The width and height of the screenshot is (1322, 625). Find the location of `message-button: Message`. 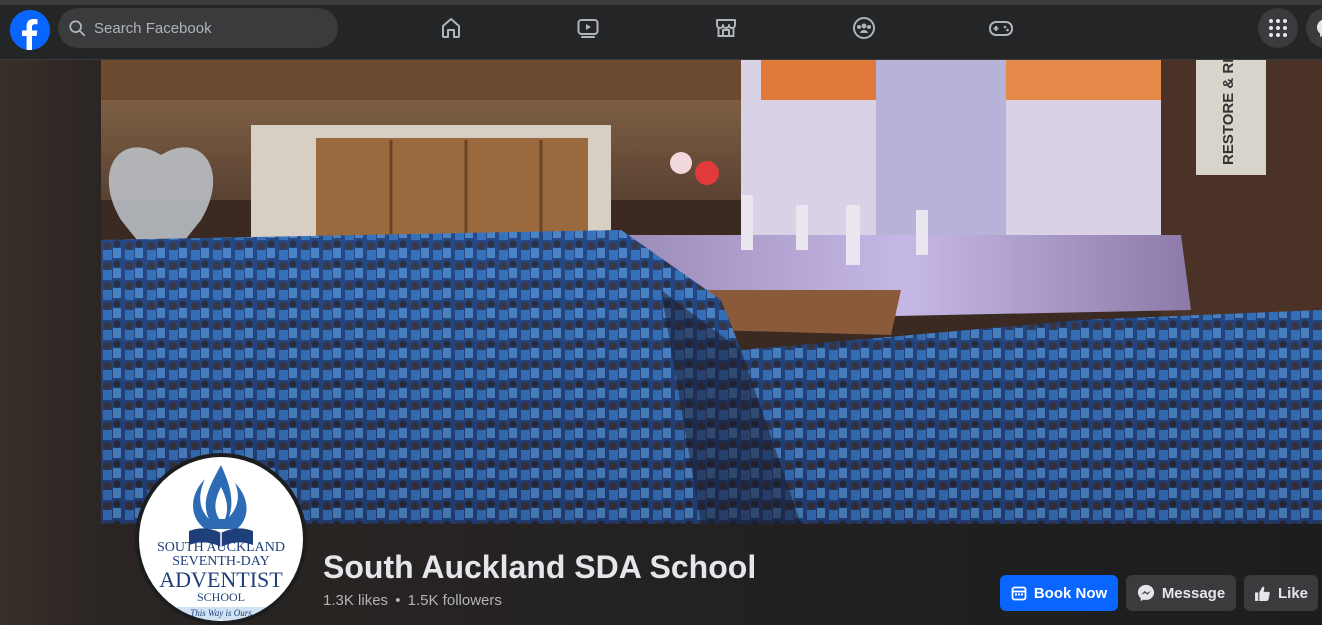

message-button: Message is located at coordinates (1181, 593).